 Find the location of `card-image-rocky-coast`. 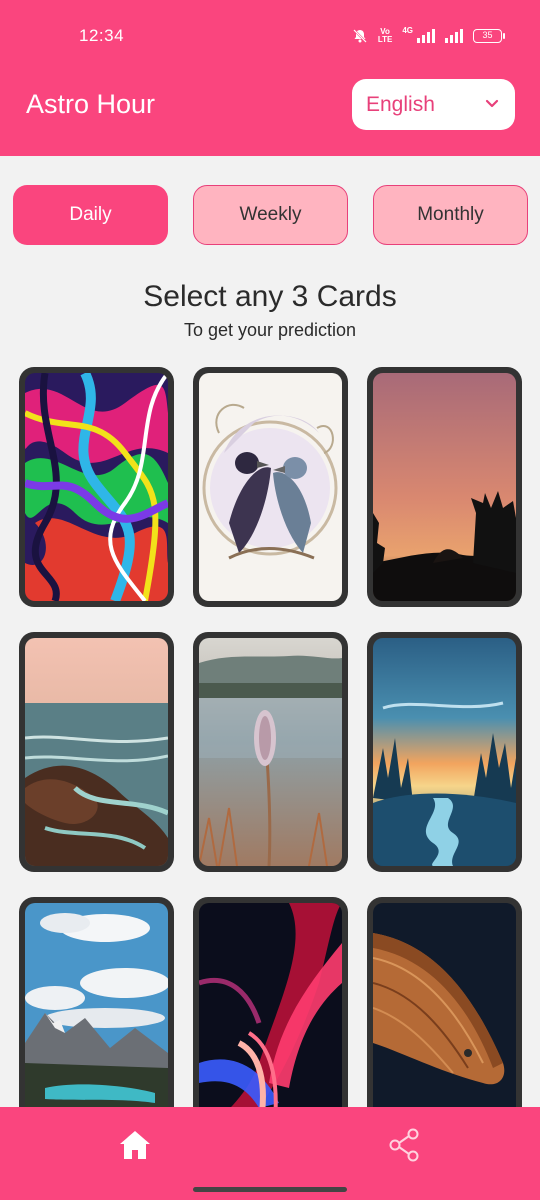

card-image-rocky-coast is located at coordinates (96, 752).